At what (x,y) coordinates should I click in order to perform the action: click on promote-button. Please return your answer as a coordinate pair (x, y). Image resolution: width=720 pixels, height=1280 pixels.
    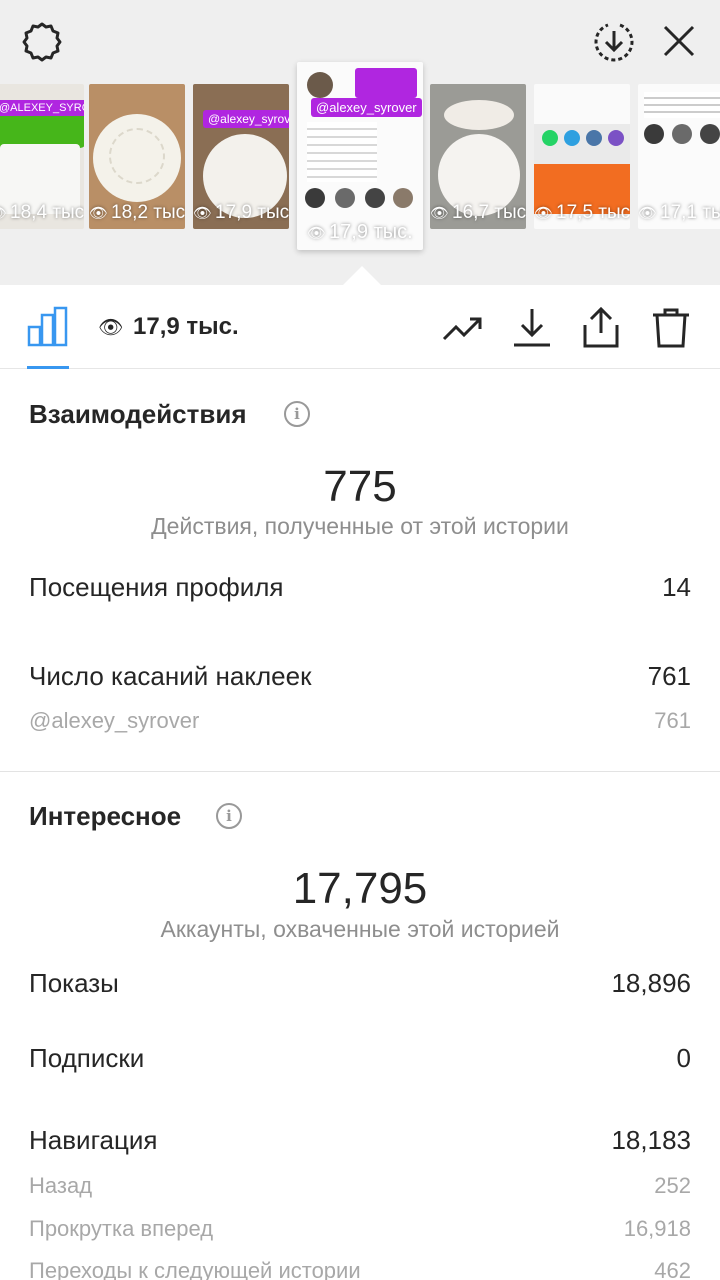
    Looking at the image, I should click on (463, 328).